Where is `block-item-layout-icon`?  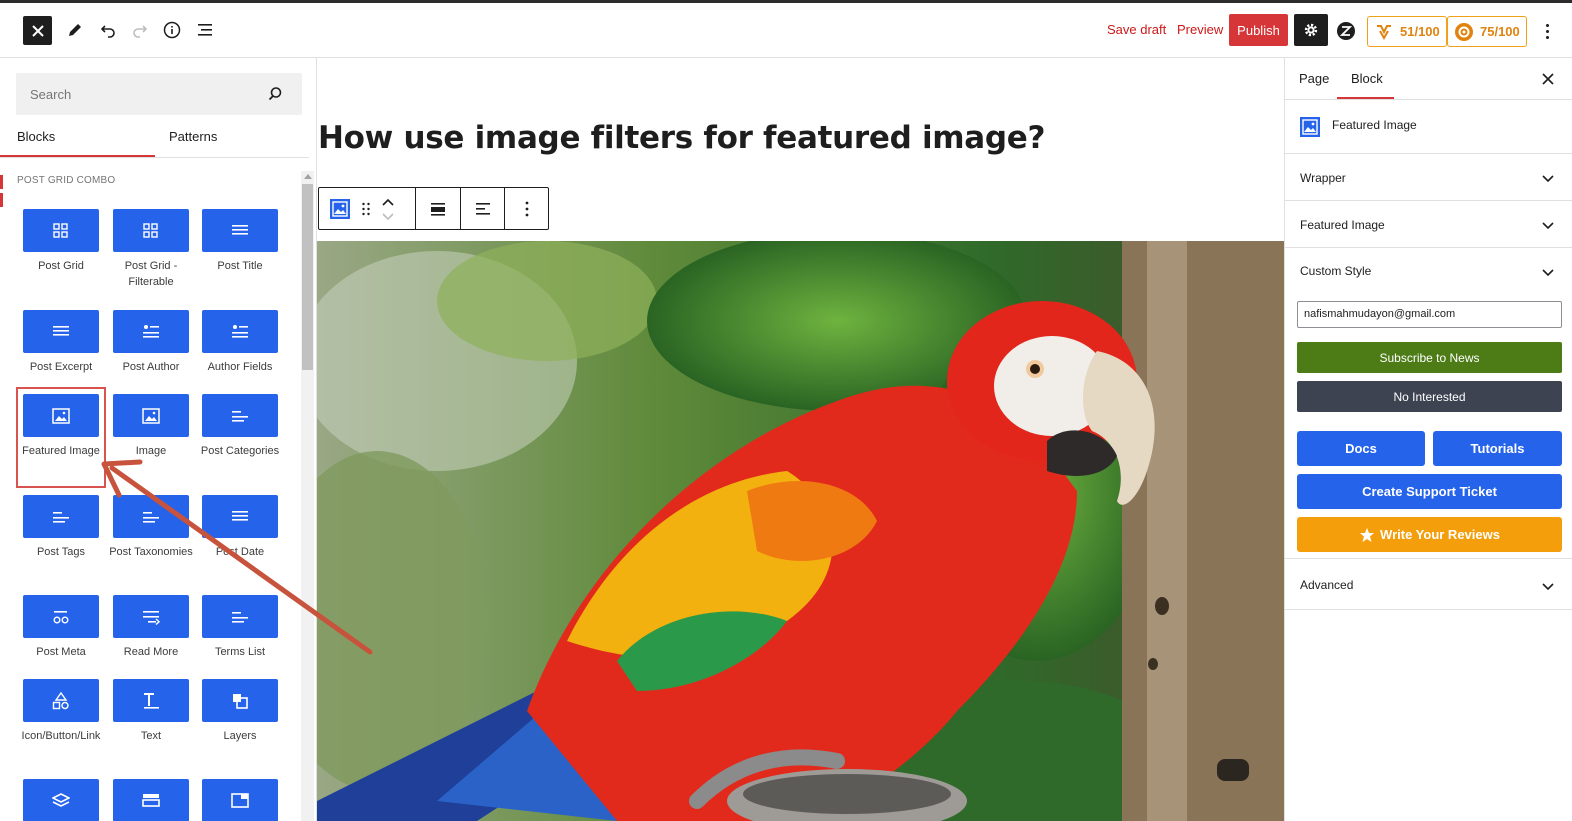 block-item-layout-icon is located at coordinates (151, 800).